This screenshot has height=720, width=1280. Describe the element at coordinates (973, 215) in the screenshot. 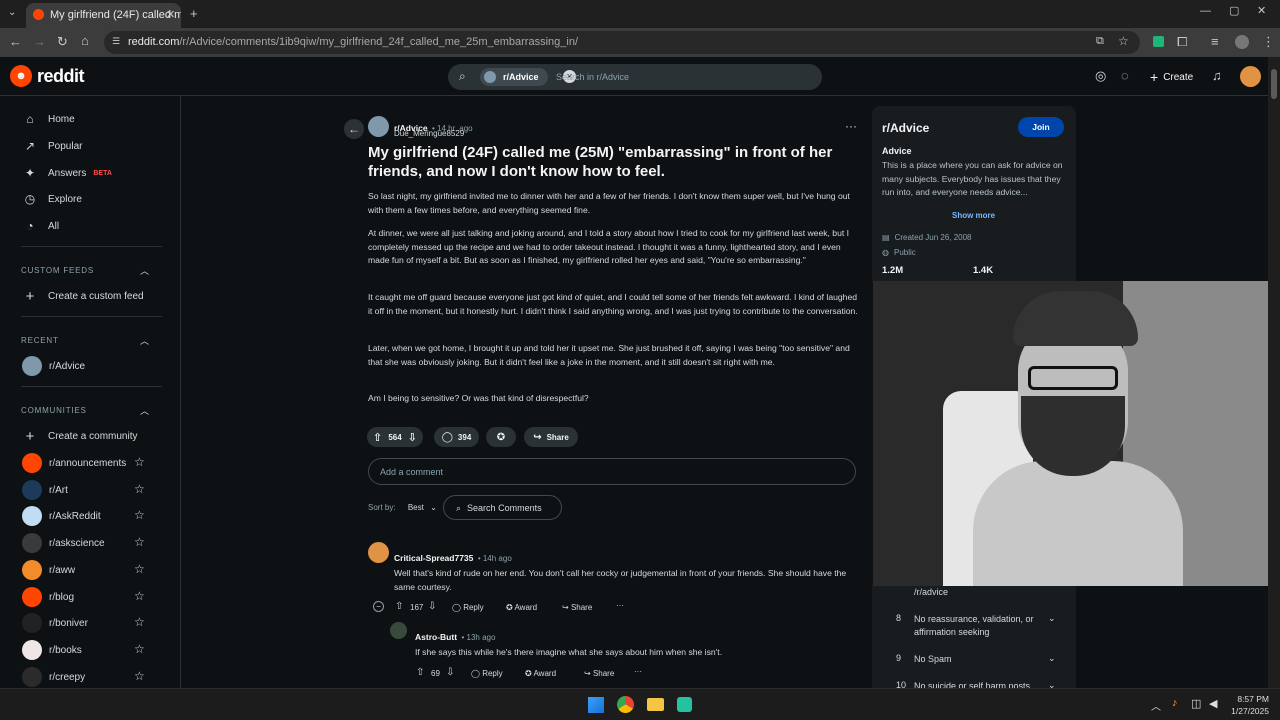

I see `show-more-link: Show more` at that location.